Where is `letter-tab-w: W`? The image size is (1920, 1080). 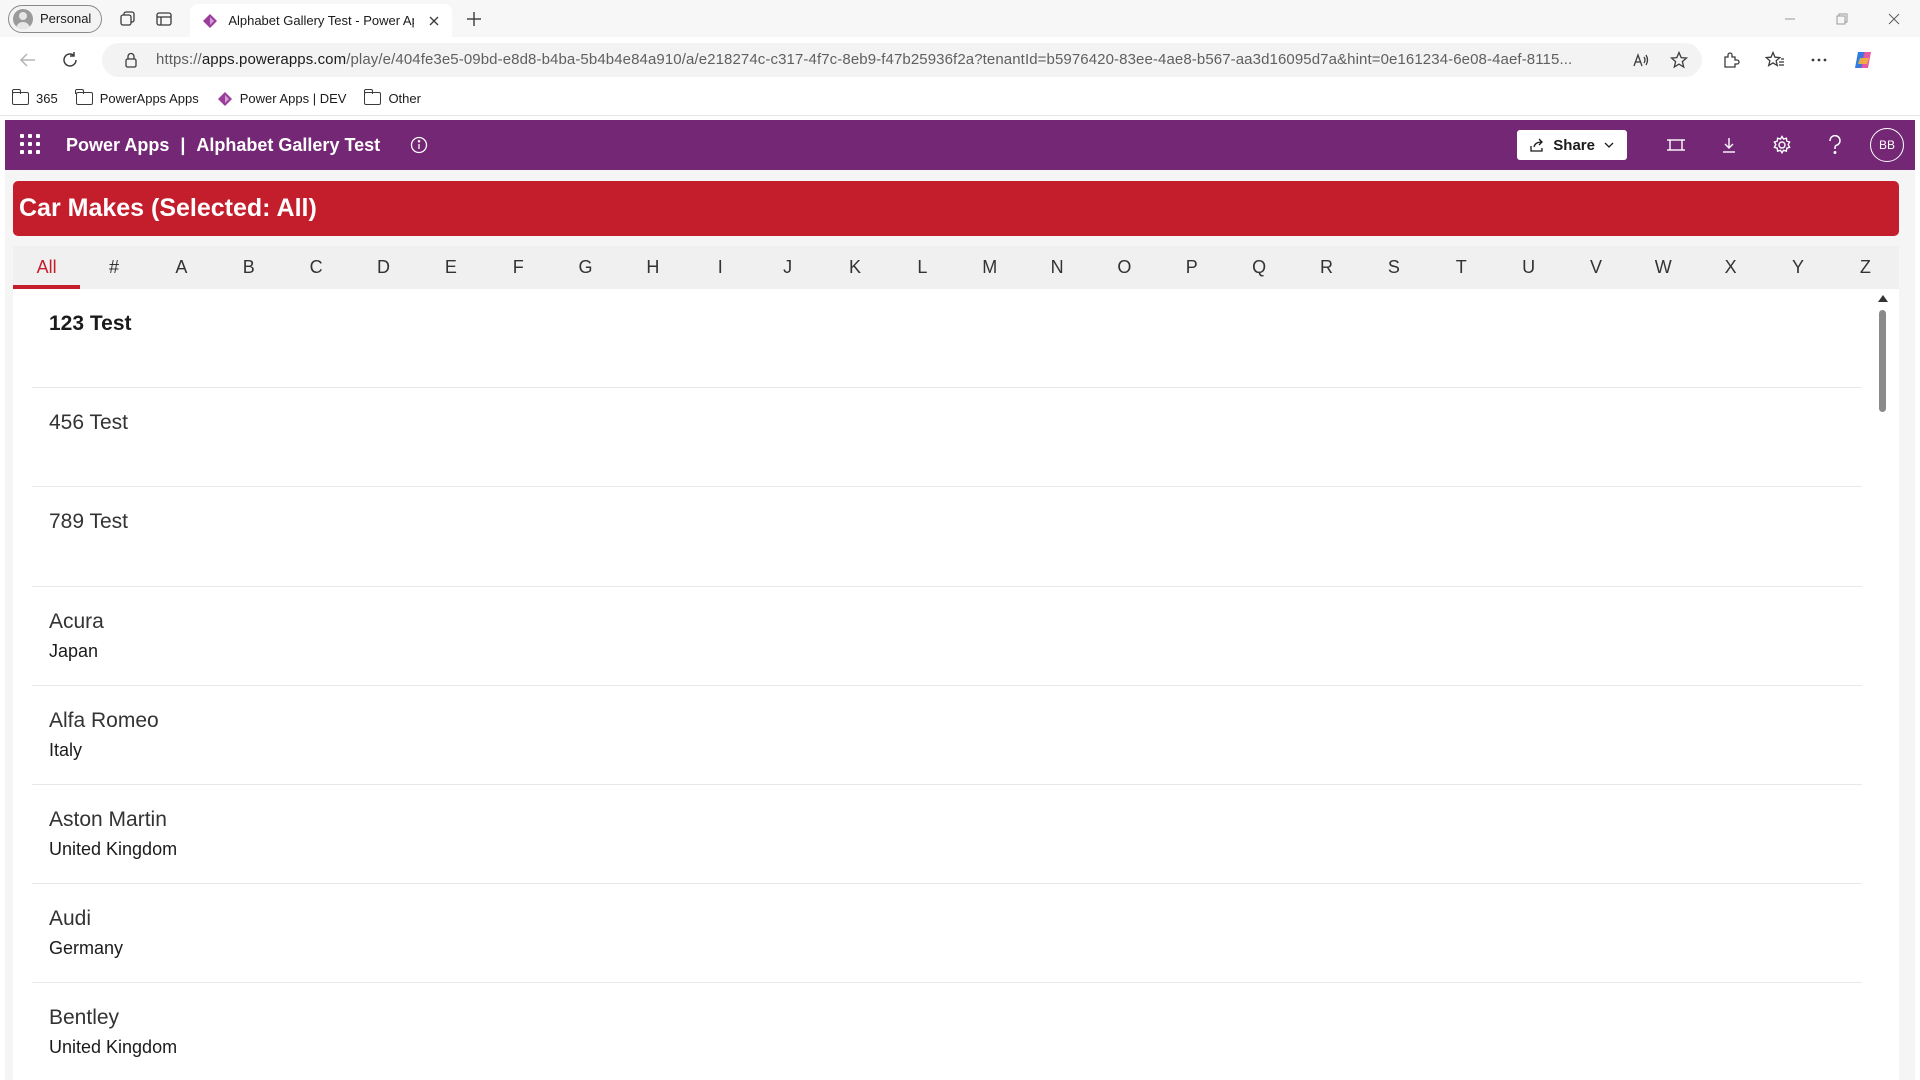 letter-tab-w: W is located at coordinates (1663, 267).